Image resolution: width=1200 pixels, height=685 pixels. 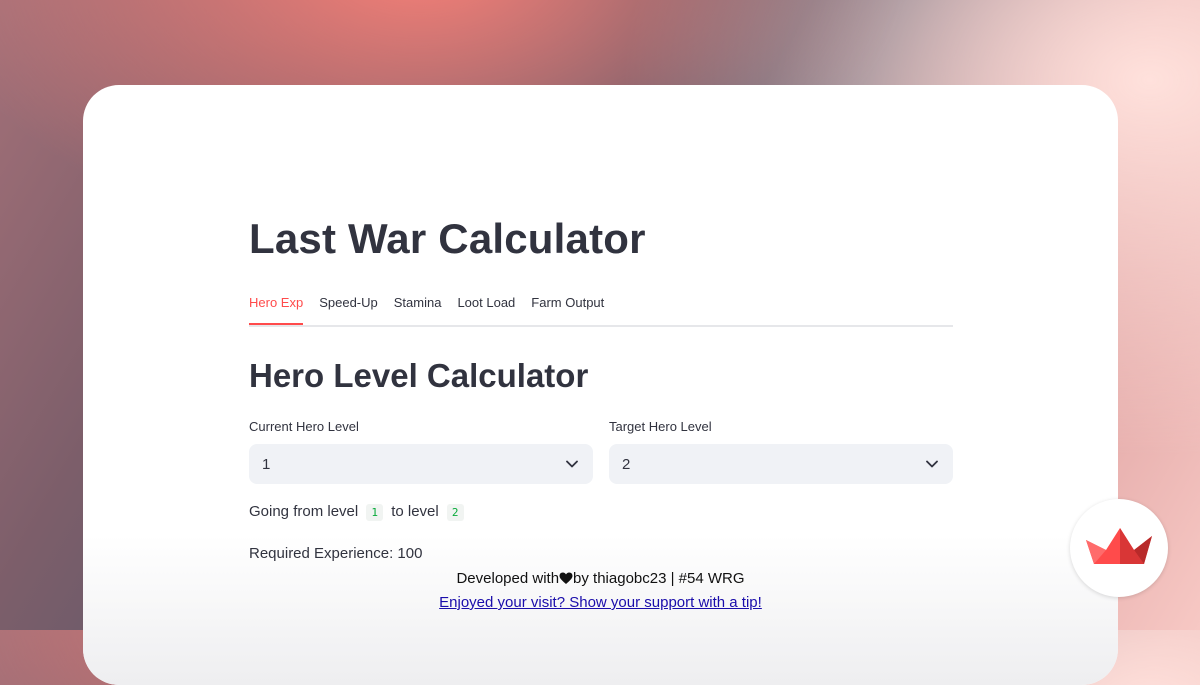 What do you see at coordinates (660, 426) in the screenshot?
I see `target-level-label: Target Hero Level` at bounding box center [660, 426].